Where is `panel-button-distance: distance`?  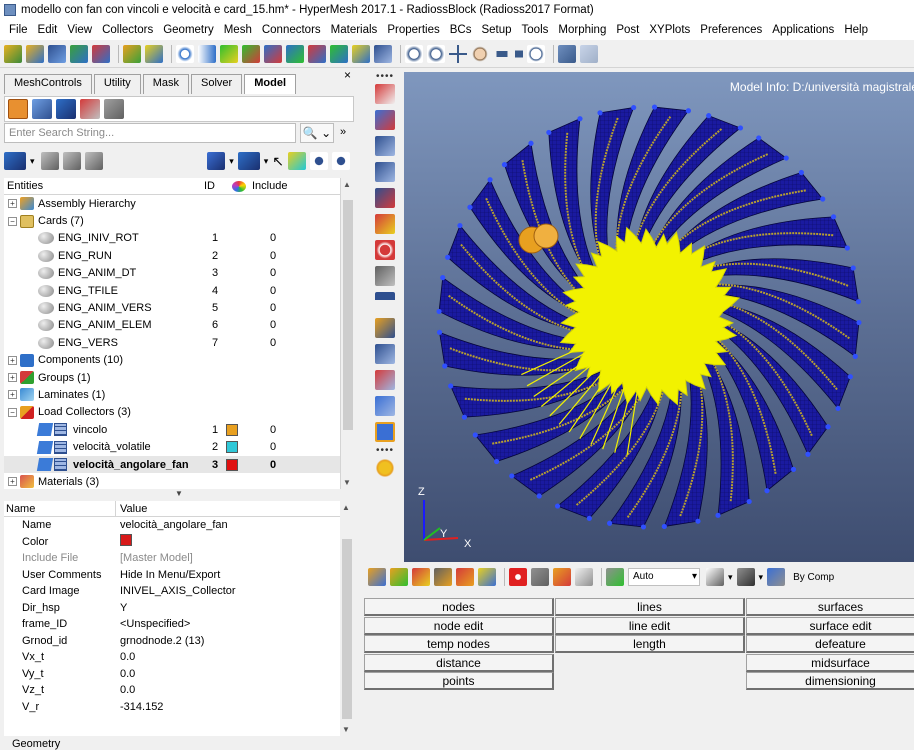 panel-button-distance: distance is located at coordinates (459, 662).